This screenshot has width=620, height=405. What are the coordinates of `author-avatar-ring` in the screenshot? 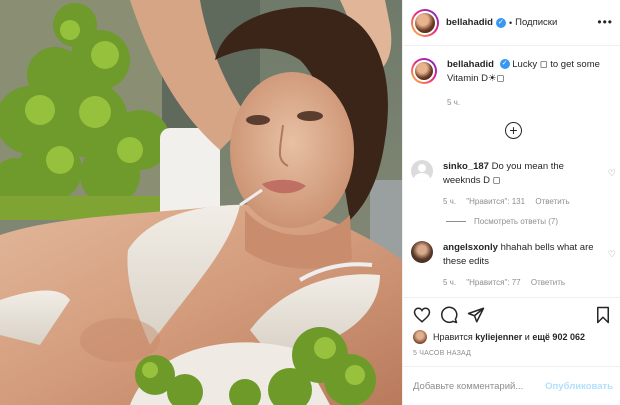 It's located at (425, 22).